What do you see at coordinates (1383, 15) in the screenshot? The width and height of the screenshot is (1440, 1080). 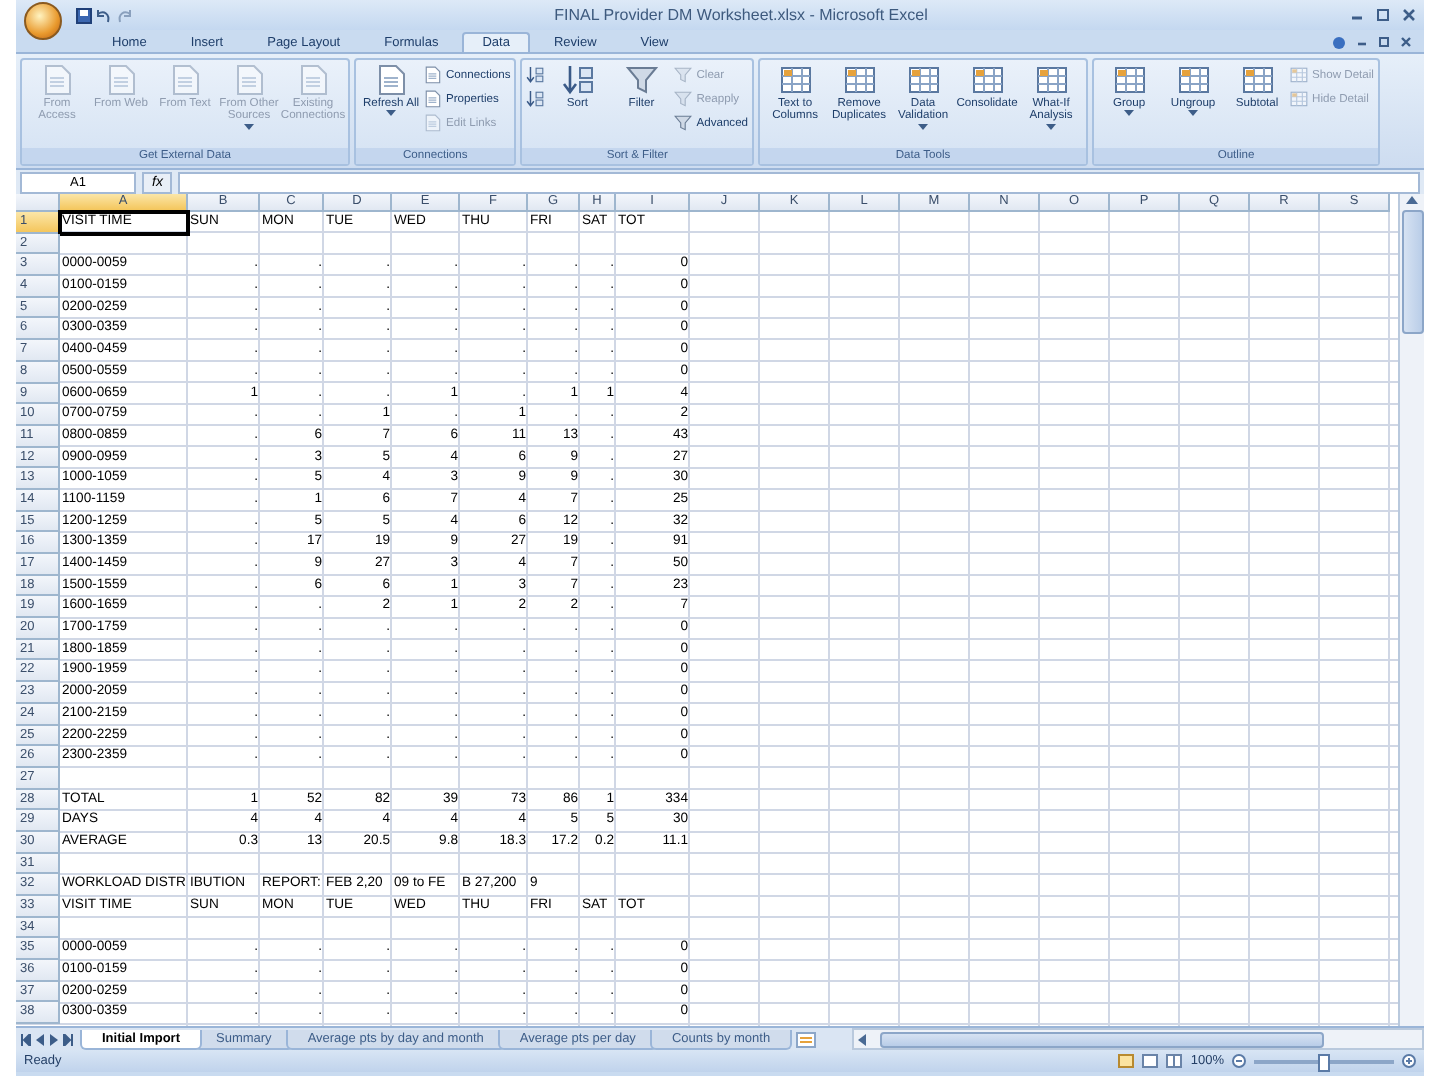 I see `maximize-icon` at bounding box center [1383, 15].